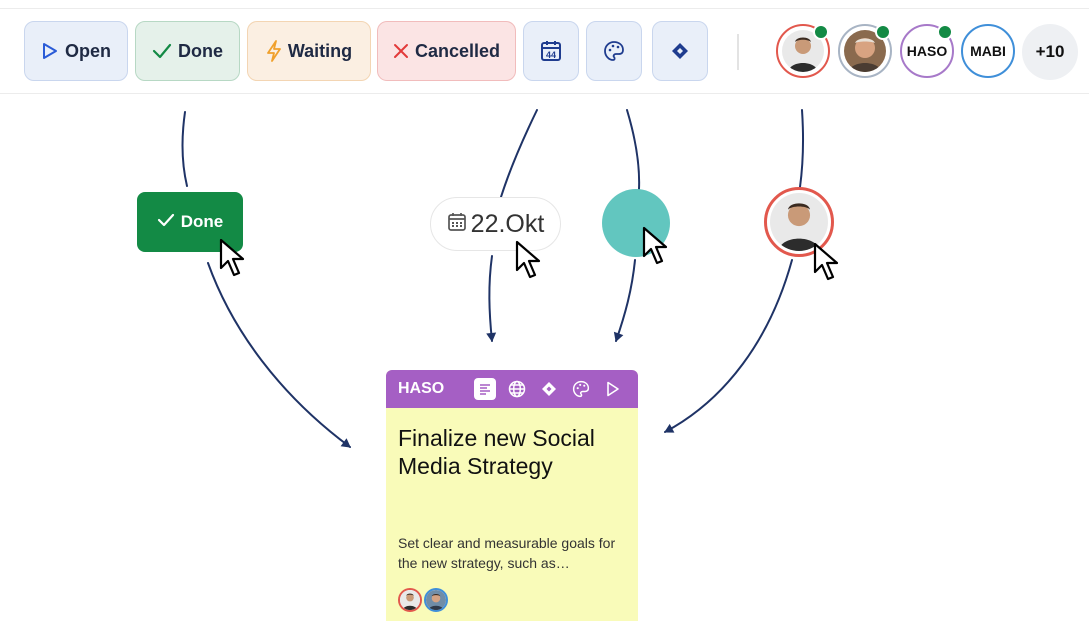 The height and width of the screenshot is (621, 1089). I want to click on calendar-icon, so click(457, 224).